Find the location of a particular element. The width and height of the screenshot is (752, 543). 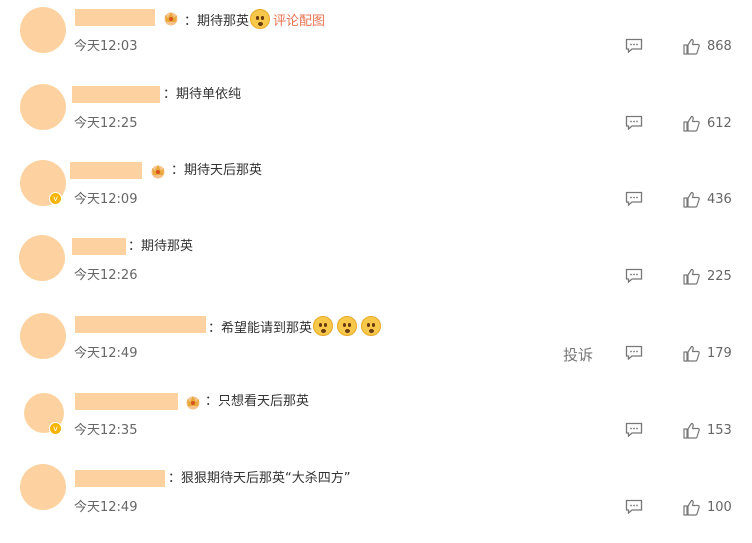

like-count: 868 is located at coordinates (719, 46).